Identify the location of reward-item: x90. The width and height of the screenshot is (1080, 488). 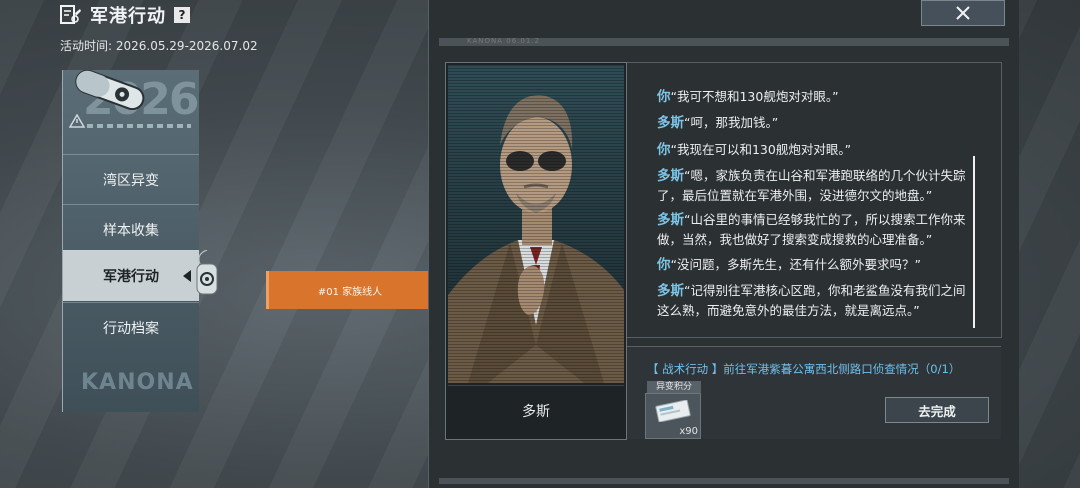
(673, 416).